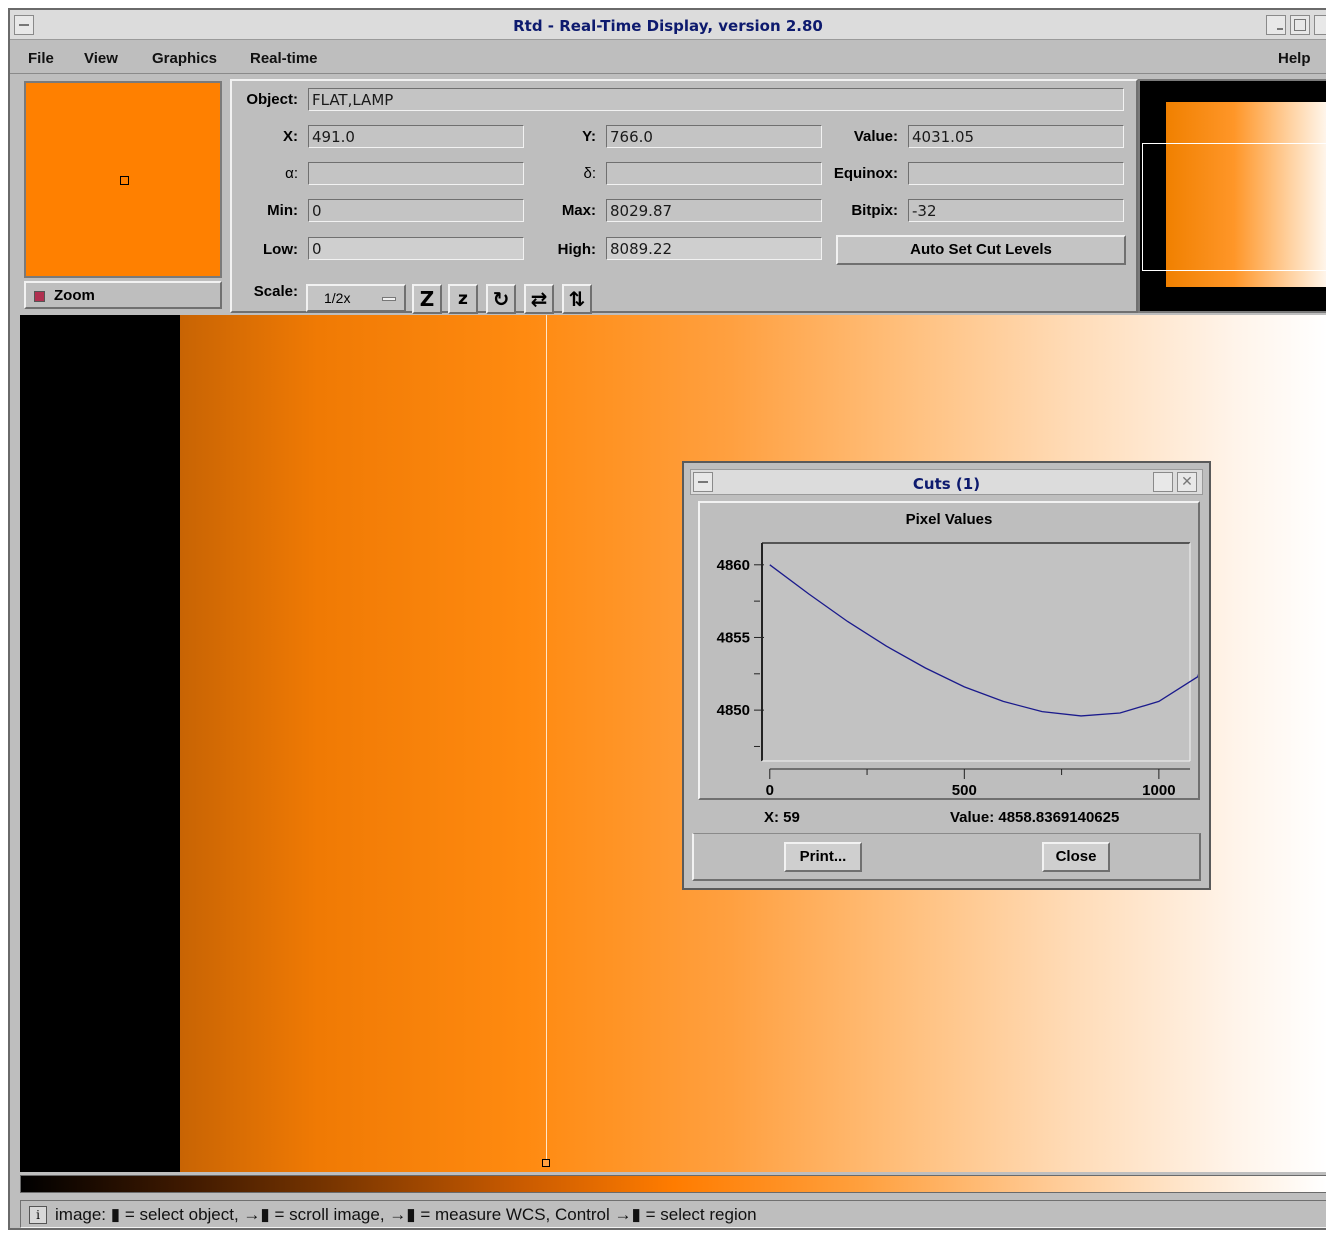 The width and height of the screenshot is (1326, 1233). I want to click on cut-line-handle, so click(546, 1163).